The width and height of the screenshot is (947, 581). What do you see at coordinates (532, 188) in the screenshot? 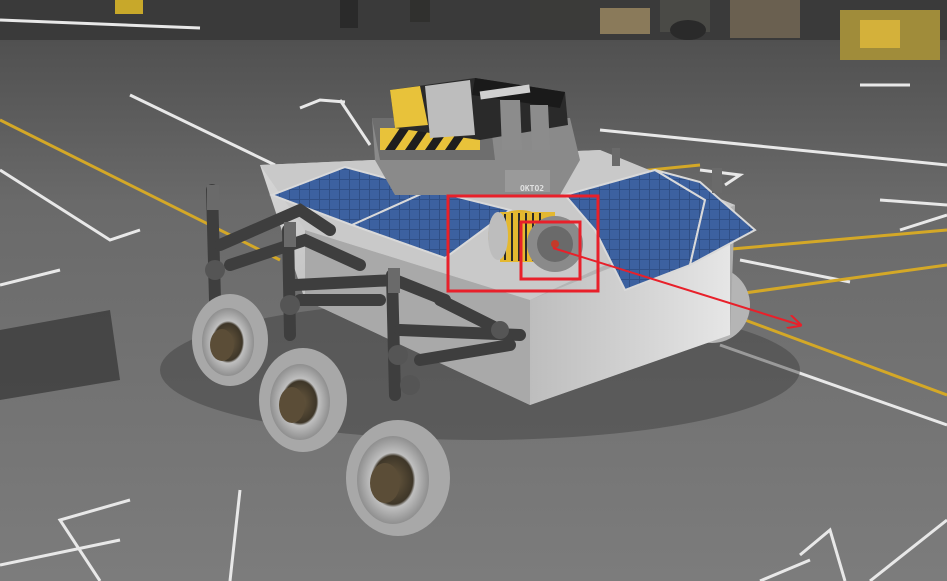
I see `probe-core-label: OKTO2` at bounding box center [532, 188].